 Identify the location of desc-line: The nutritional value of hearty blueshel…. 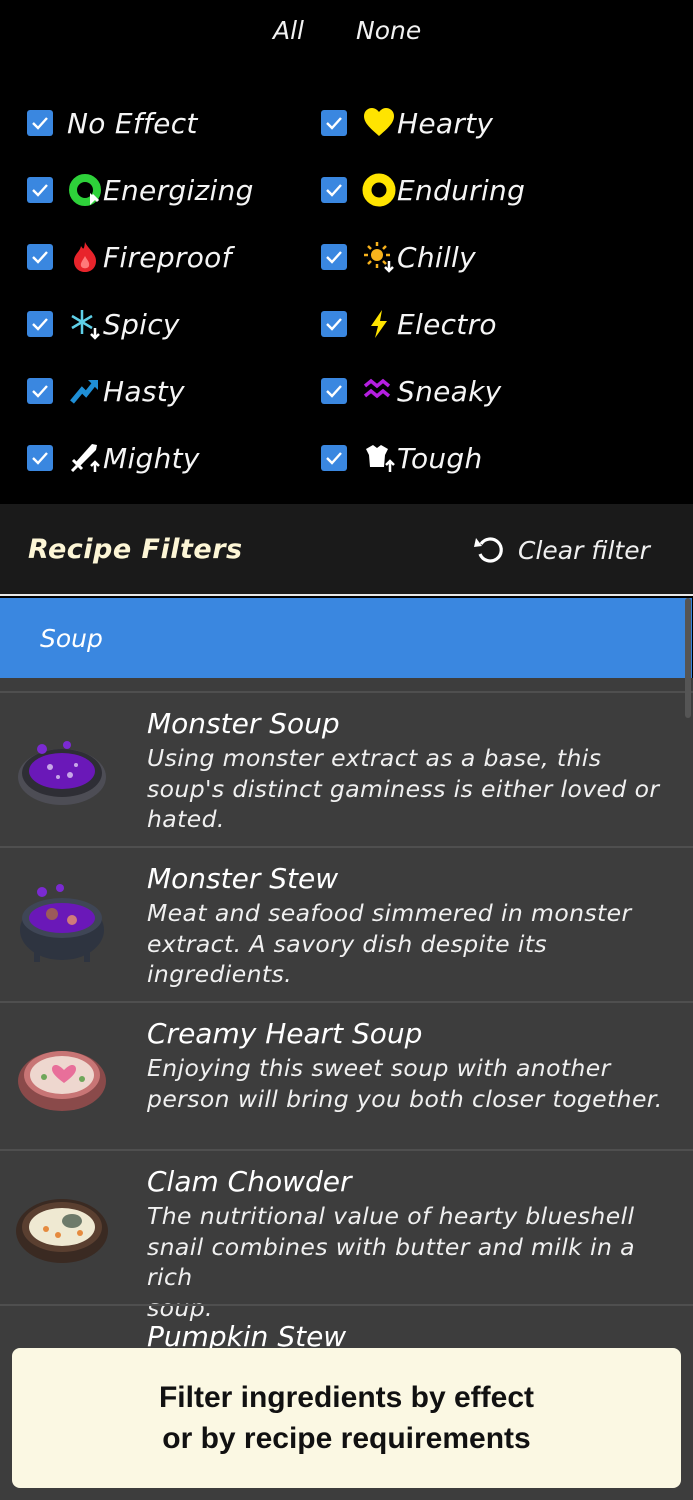
(391, 1216).